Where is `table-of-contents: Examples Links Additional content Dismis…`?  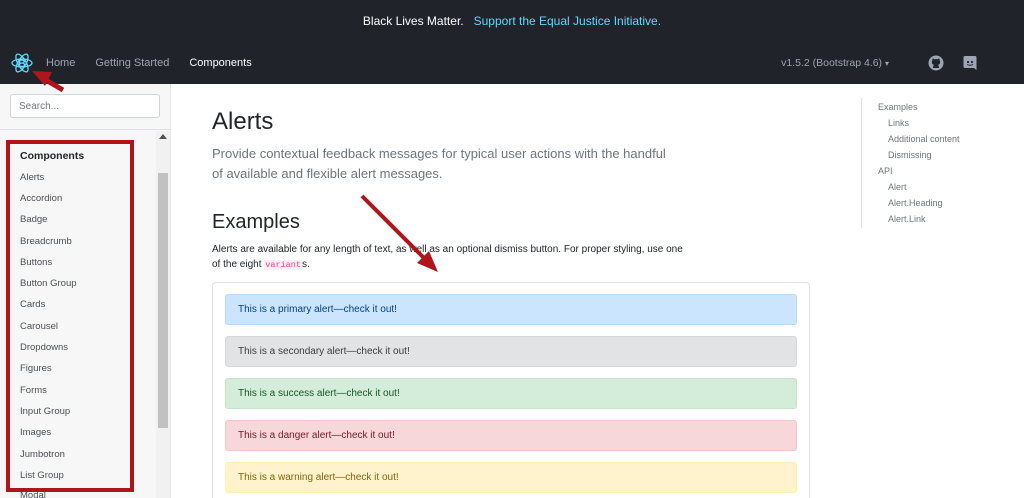
table-of-contents: Examples Links Additional content Dismis… is located at coordinates (921, 163).